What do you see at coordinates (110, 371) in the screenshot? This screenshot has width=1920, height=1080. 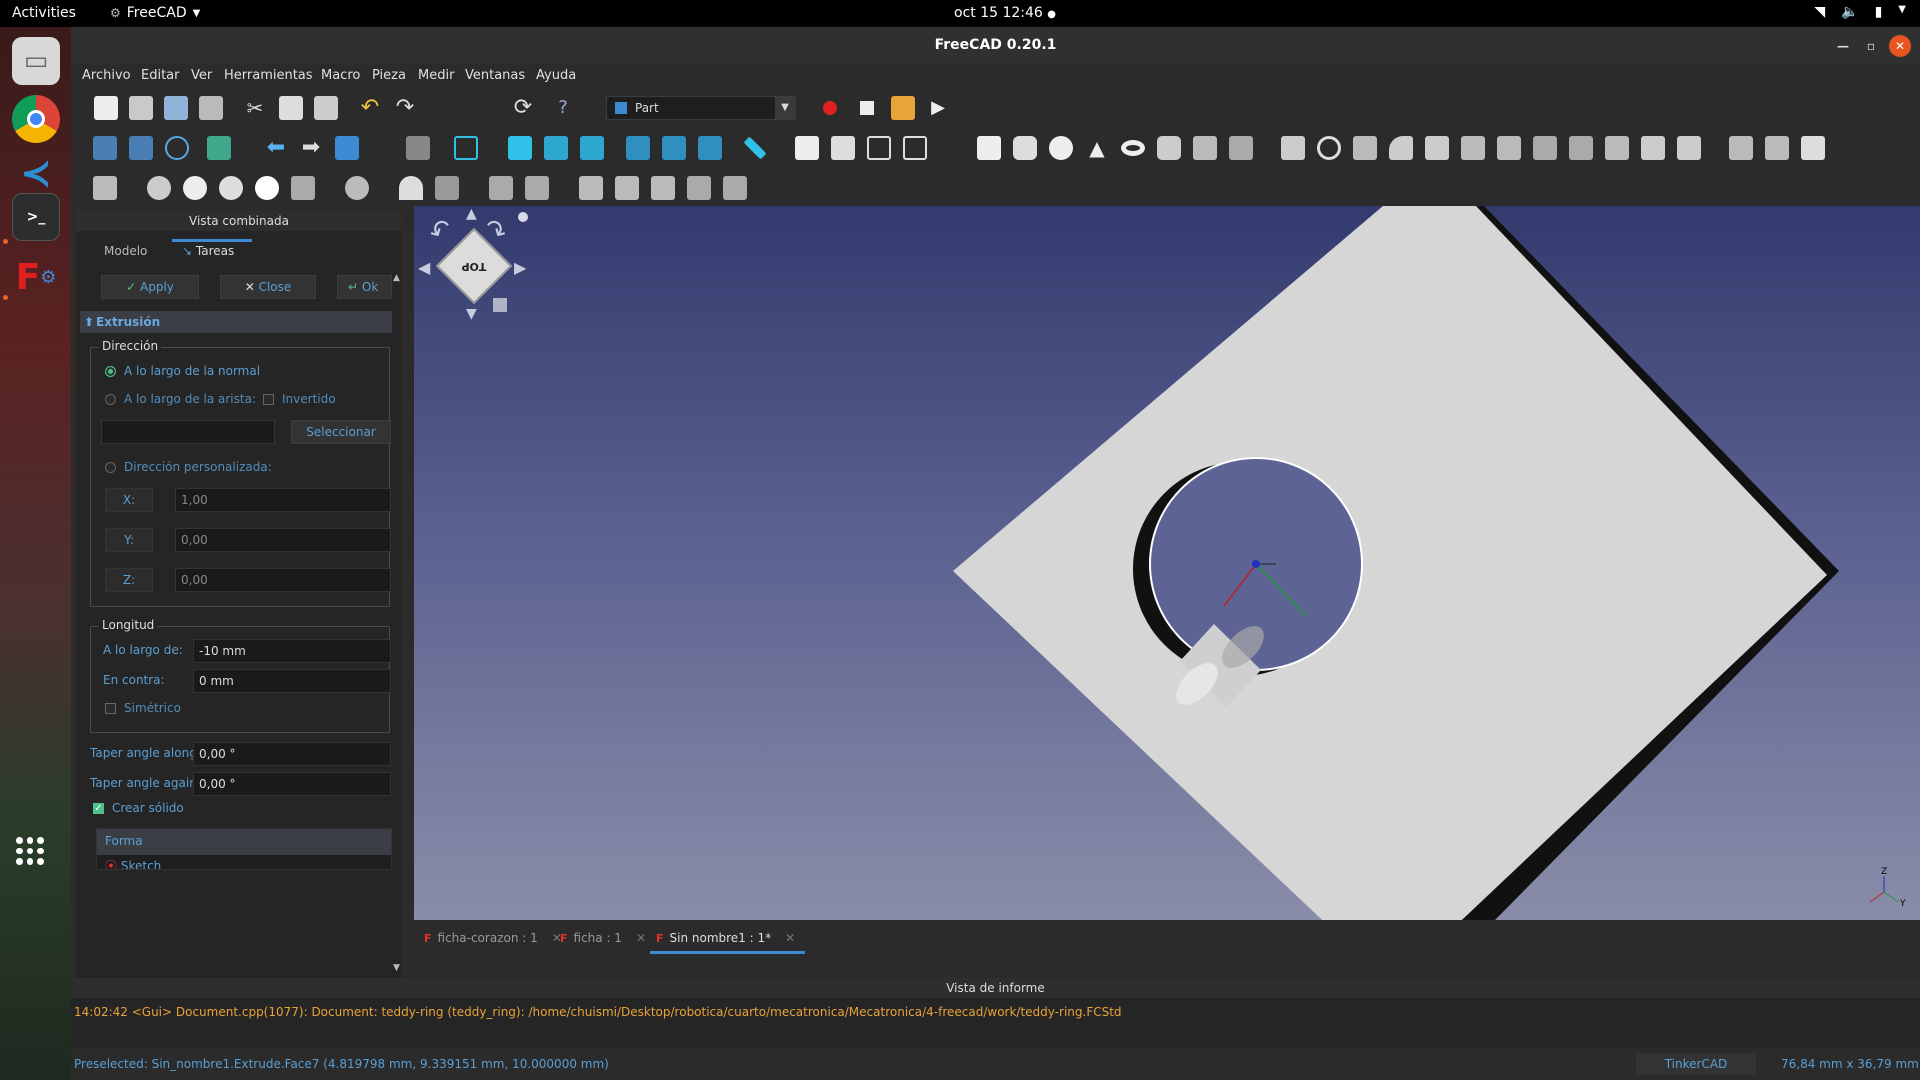 I see `along-normal-radio` at bounding box center [110, 371].